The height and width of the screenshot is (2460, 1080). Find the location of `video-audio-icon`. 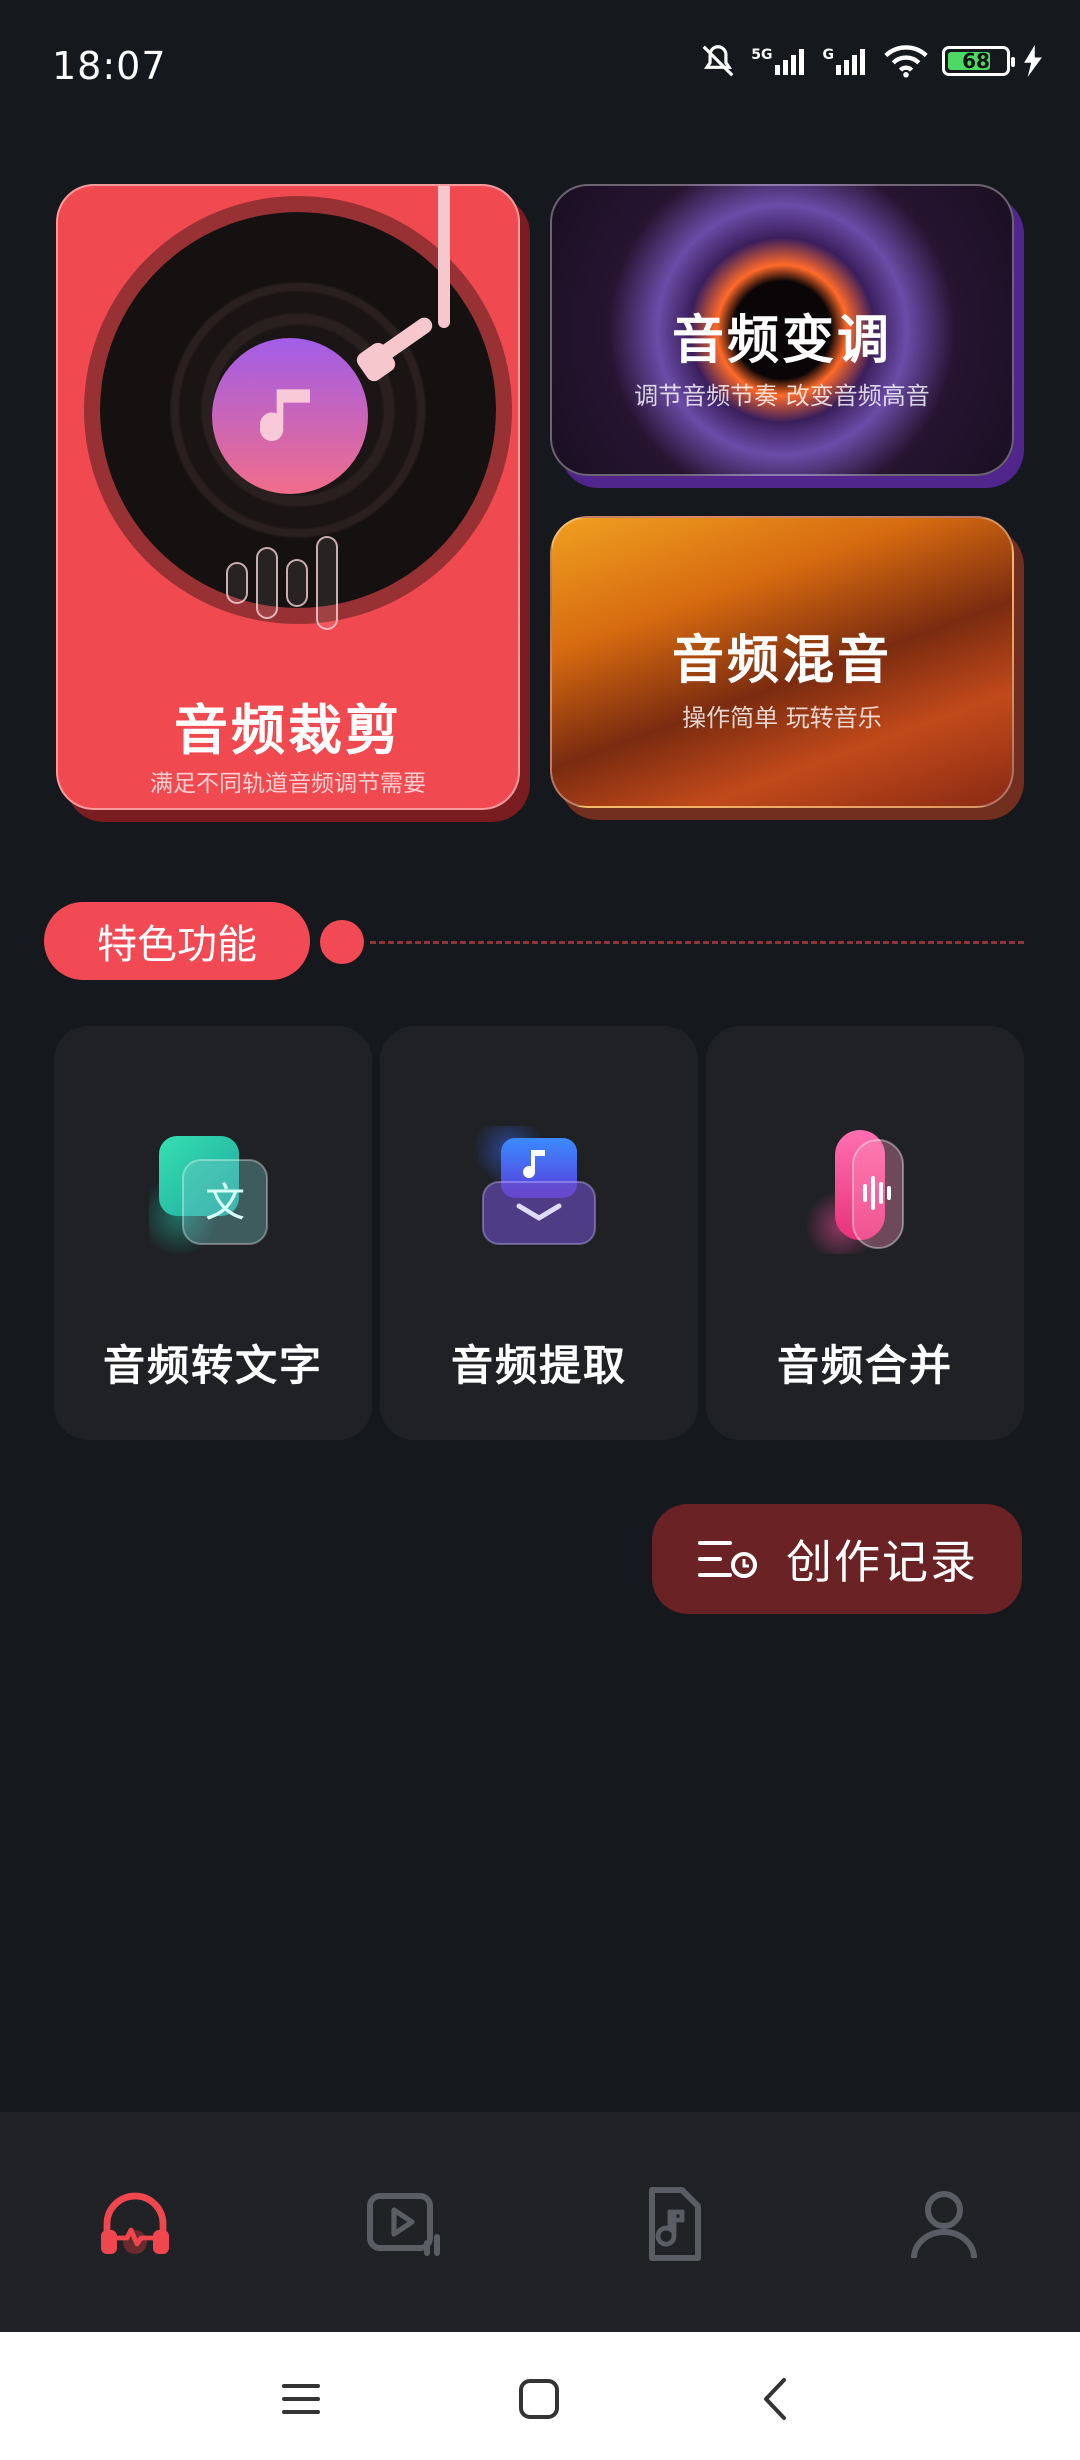

video-audio-icon is located at coordinates (403, 2224).